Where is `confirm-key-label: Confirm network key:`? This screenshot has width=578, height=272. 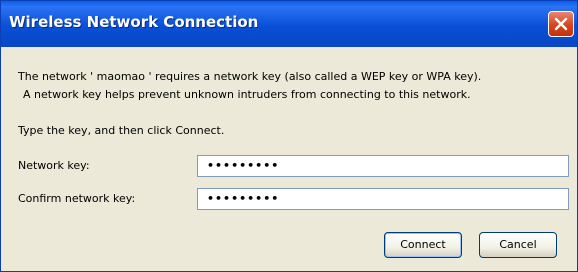 confirm-key-label: Confirm network key: is located at coordinates (77, 198).